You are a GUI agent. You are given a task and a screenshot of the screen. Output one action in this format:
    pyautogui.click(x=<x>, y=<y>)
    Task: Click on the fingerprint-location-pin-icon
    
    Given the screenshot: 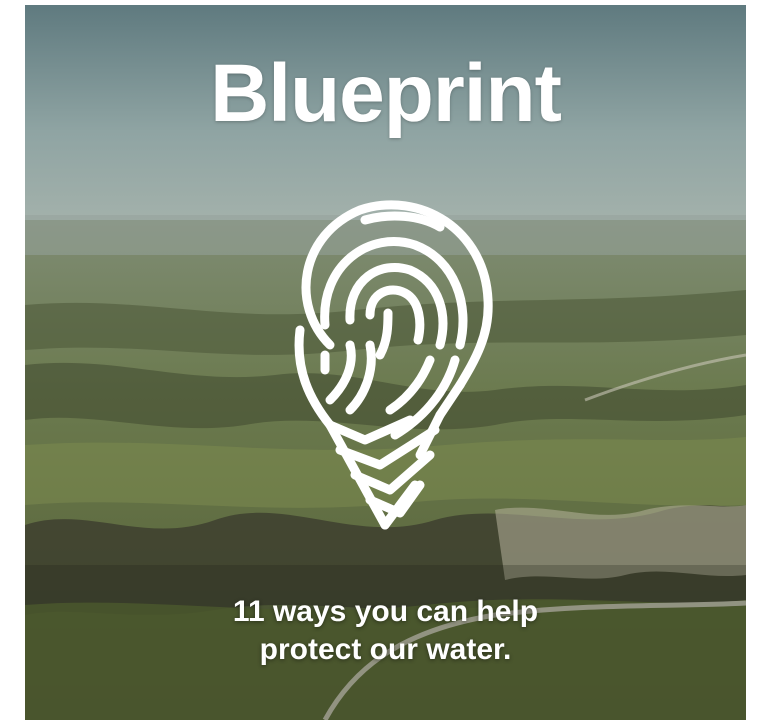 What is the action you would take?
    pyautogui.click(x=393, y=365)
    